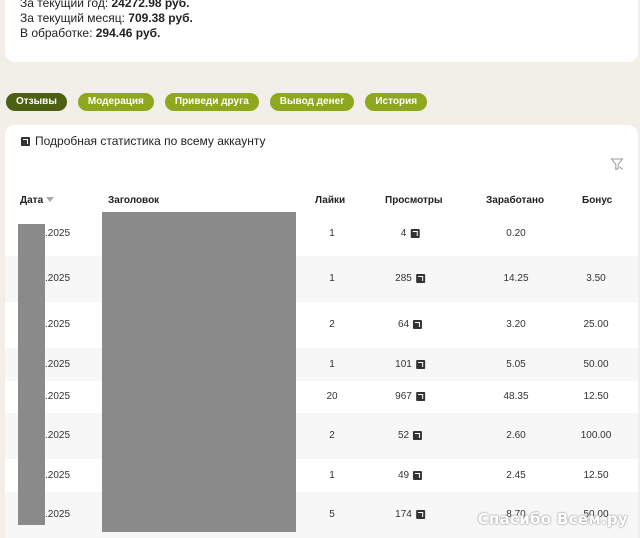  What do you see at coordinates (321, 325) in the screenshot?
I see `table-row: .2025 2 64 3.20 25.00` at bounding box center [321, 325].